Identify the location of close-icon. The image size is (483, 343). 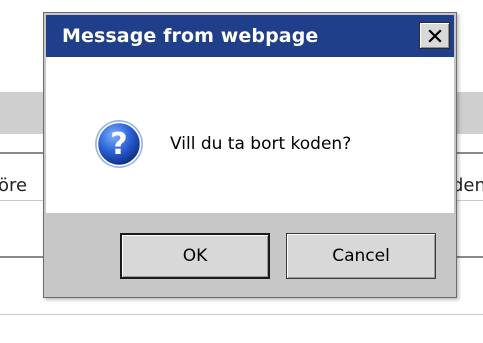
(434, 35).